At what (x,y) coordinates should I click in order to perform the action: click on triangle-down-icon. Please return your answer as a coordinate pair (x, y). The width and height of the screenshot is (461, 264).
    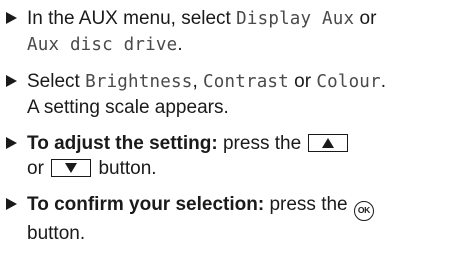
    Looking at the image, I should click on (71, 168).